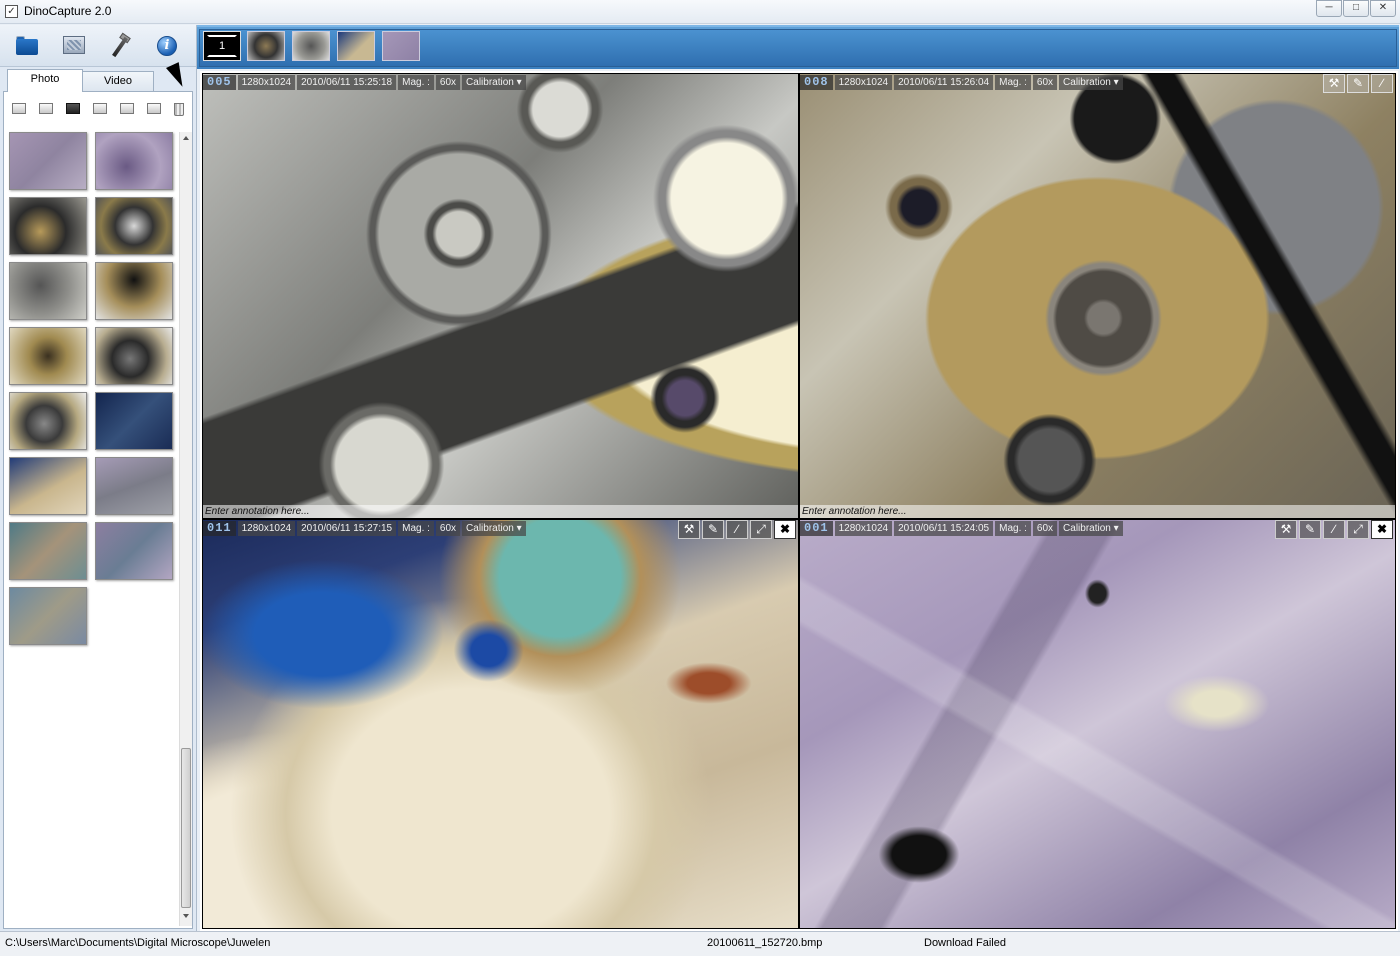 The width and height of the screenshot is (1400, 956). What do you see at coordinates (167, 46) in the screenshot?
I see `info-icon: i` at bounding box center [167, 46].